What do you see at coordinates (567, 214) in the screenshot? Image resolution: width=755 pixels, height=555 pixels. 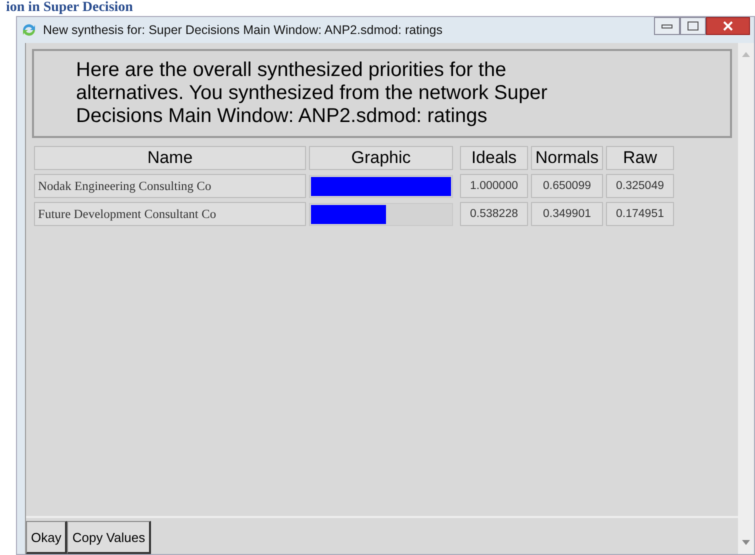 I see `table-cell: 0.349901` at bounding box center [567, 214].